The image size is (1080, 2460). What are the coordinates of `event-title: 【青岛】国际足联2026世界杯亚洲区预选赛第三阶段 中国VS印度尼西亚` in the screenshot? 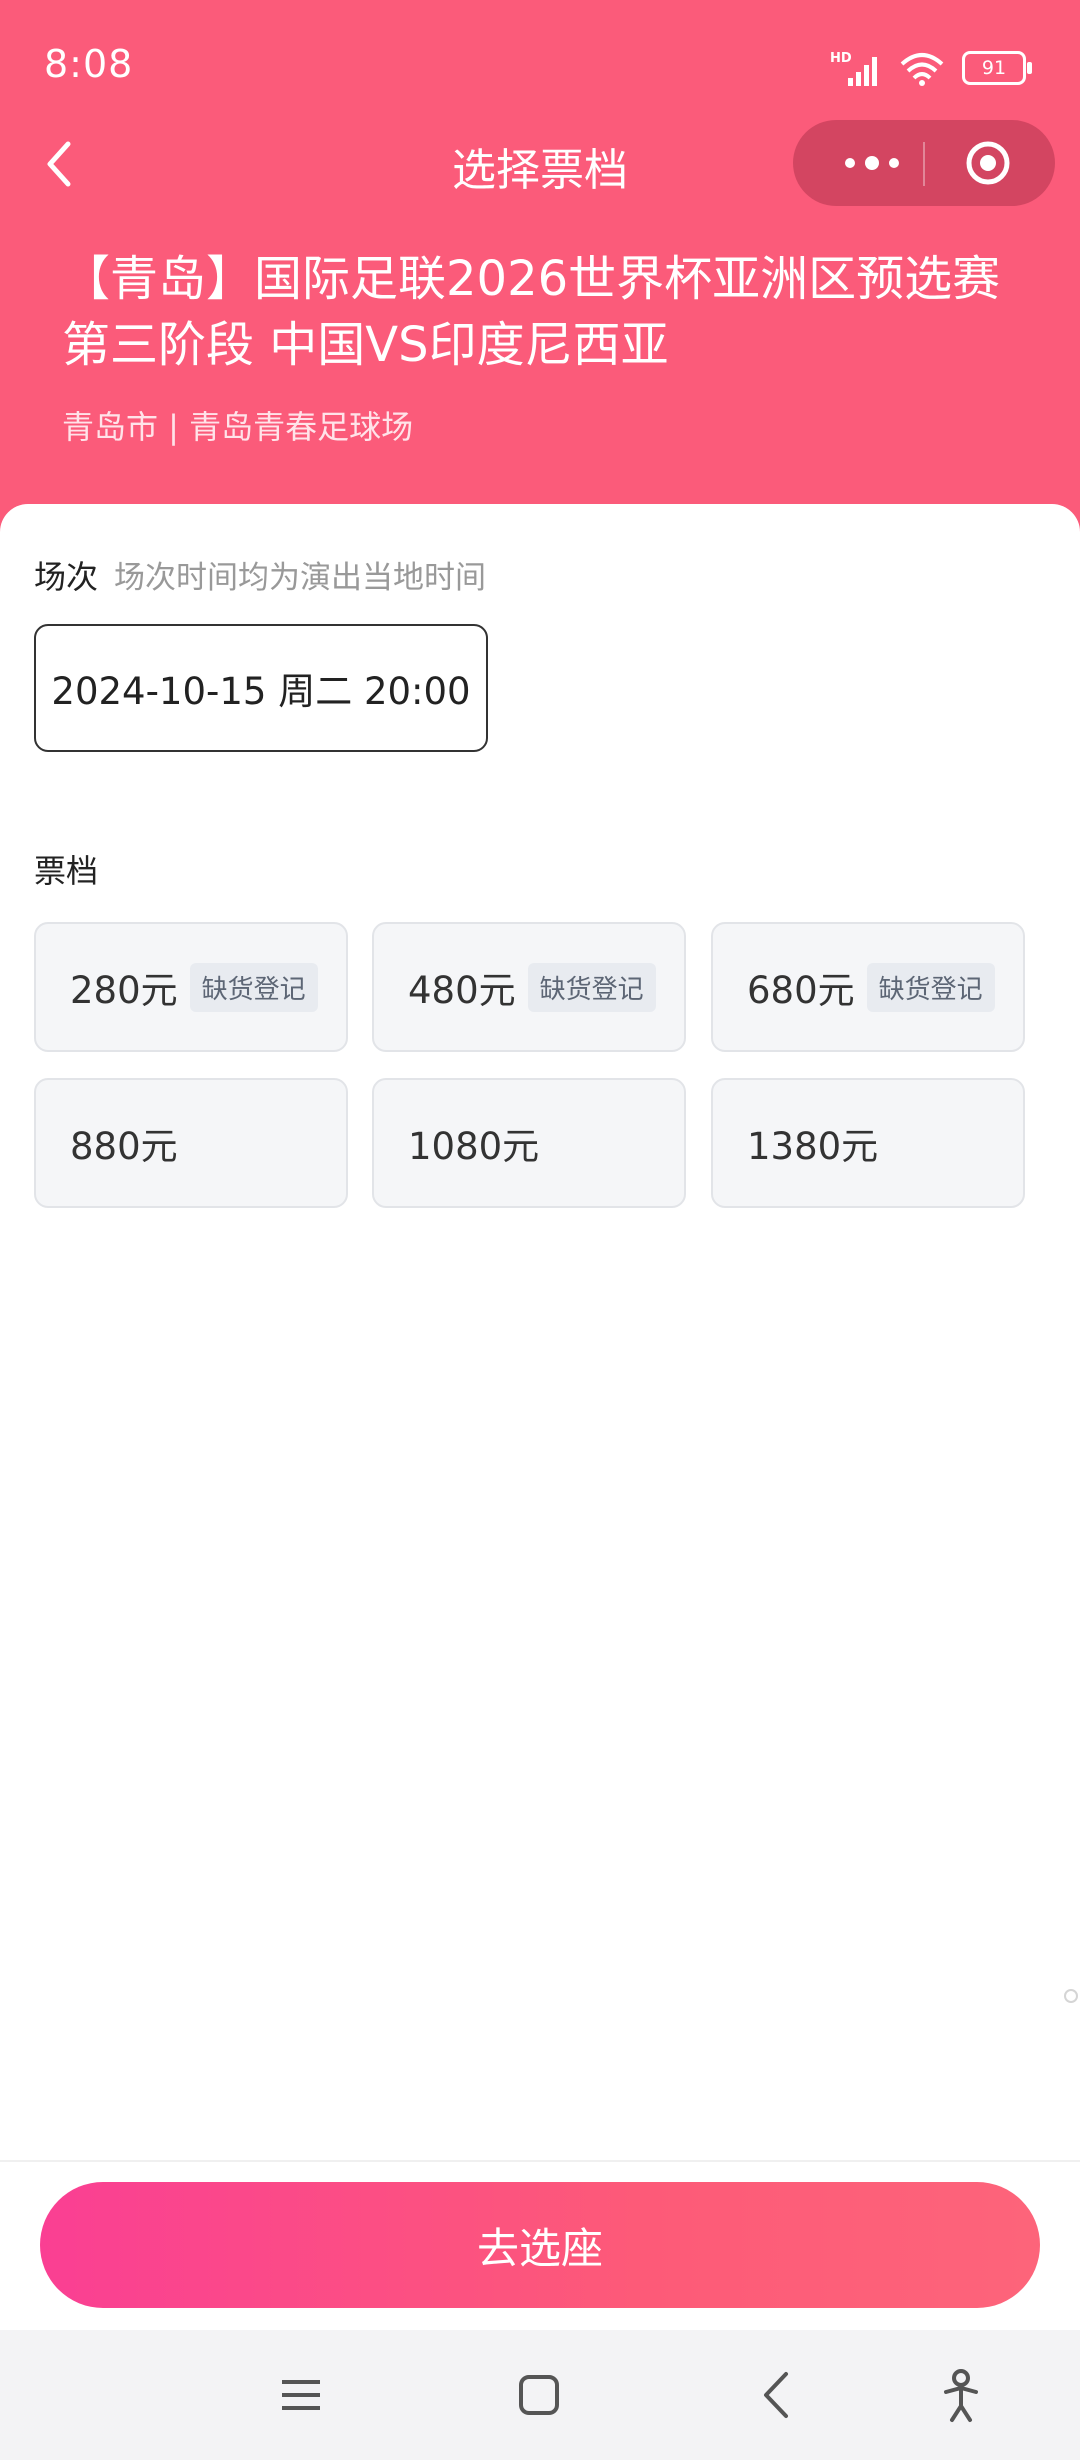 It's located at (531, 312).